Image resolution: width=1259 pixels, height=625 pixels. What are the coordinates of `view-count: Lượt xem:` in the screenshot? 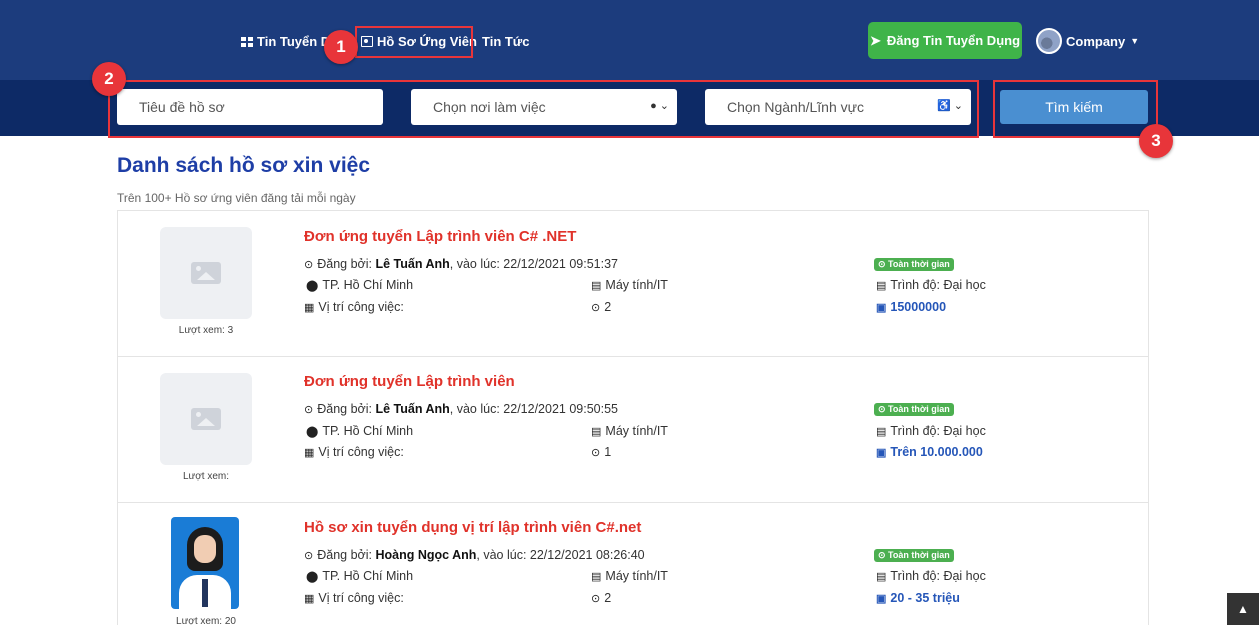 It's located at (206, 476).